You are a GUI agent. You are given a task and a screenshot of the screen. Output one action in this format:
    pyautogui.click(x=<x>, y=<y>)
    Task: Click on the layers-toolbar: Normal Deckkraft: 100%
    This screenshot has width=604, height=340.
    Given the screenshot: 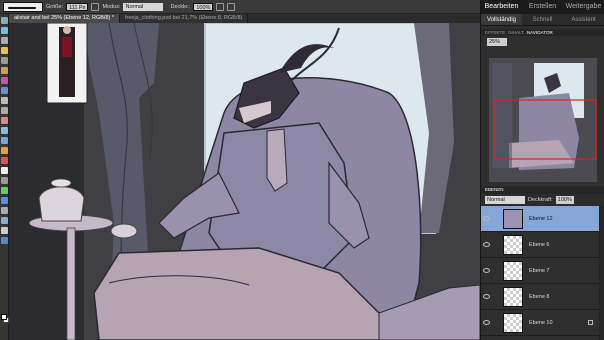 What is the action you would take?
    pyautogui.click(x=542, y=200)
    